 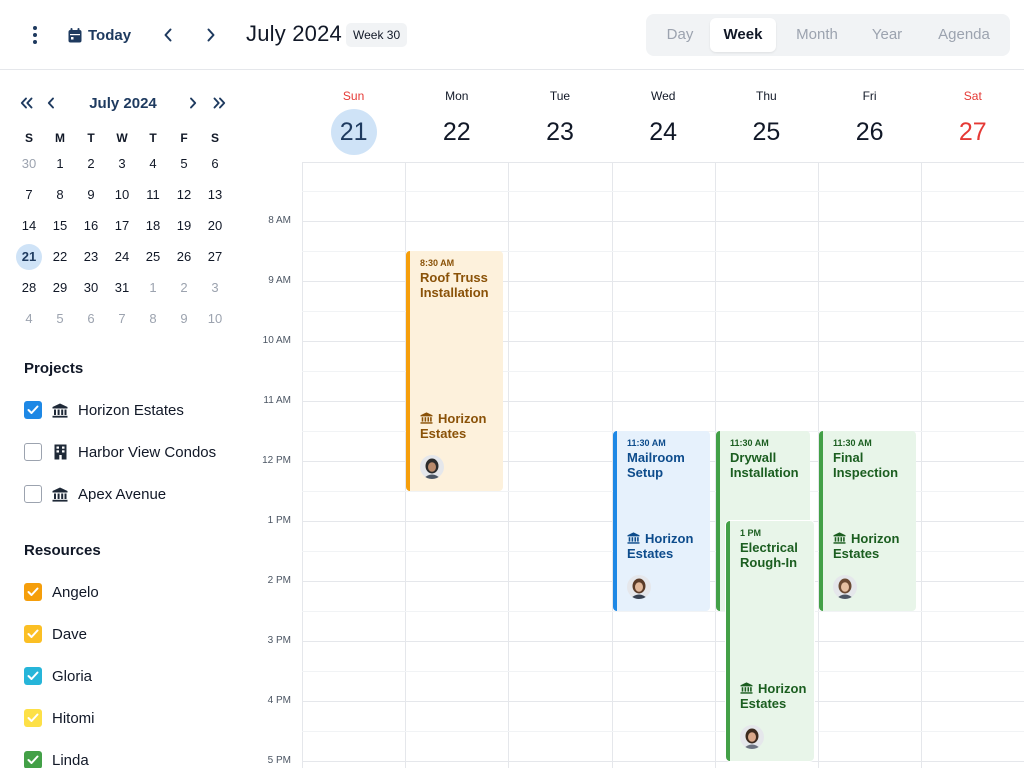 I want to click on mini-calendar-day: 20, so click(x=215, y=226).